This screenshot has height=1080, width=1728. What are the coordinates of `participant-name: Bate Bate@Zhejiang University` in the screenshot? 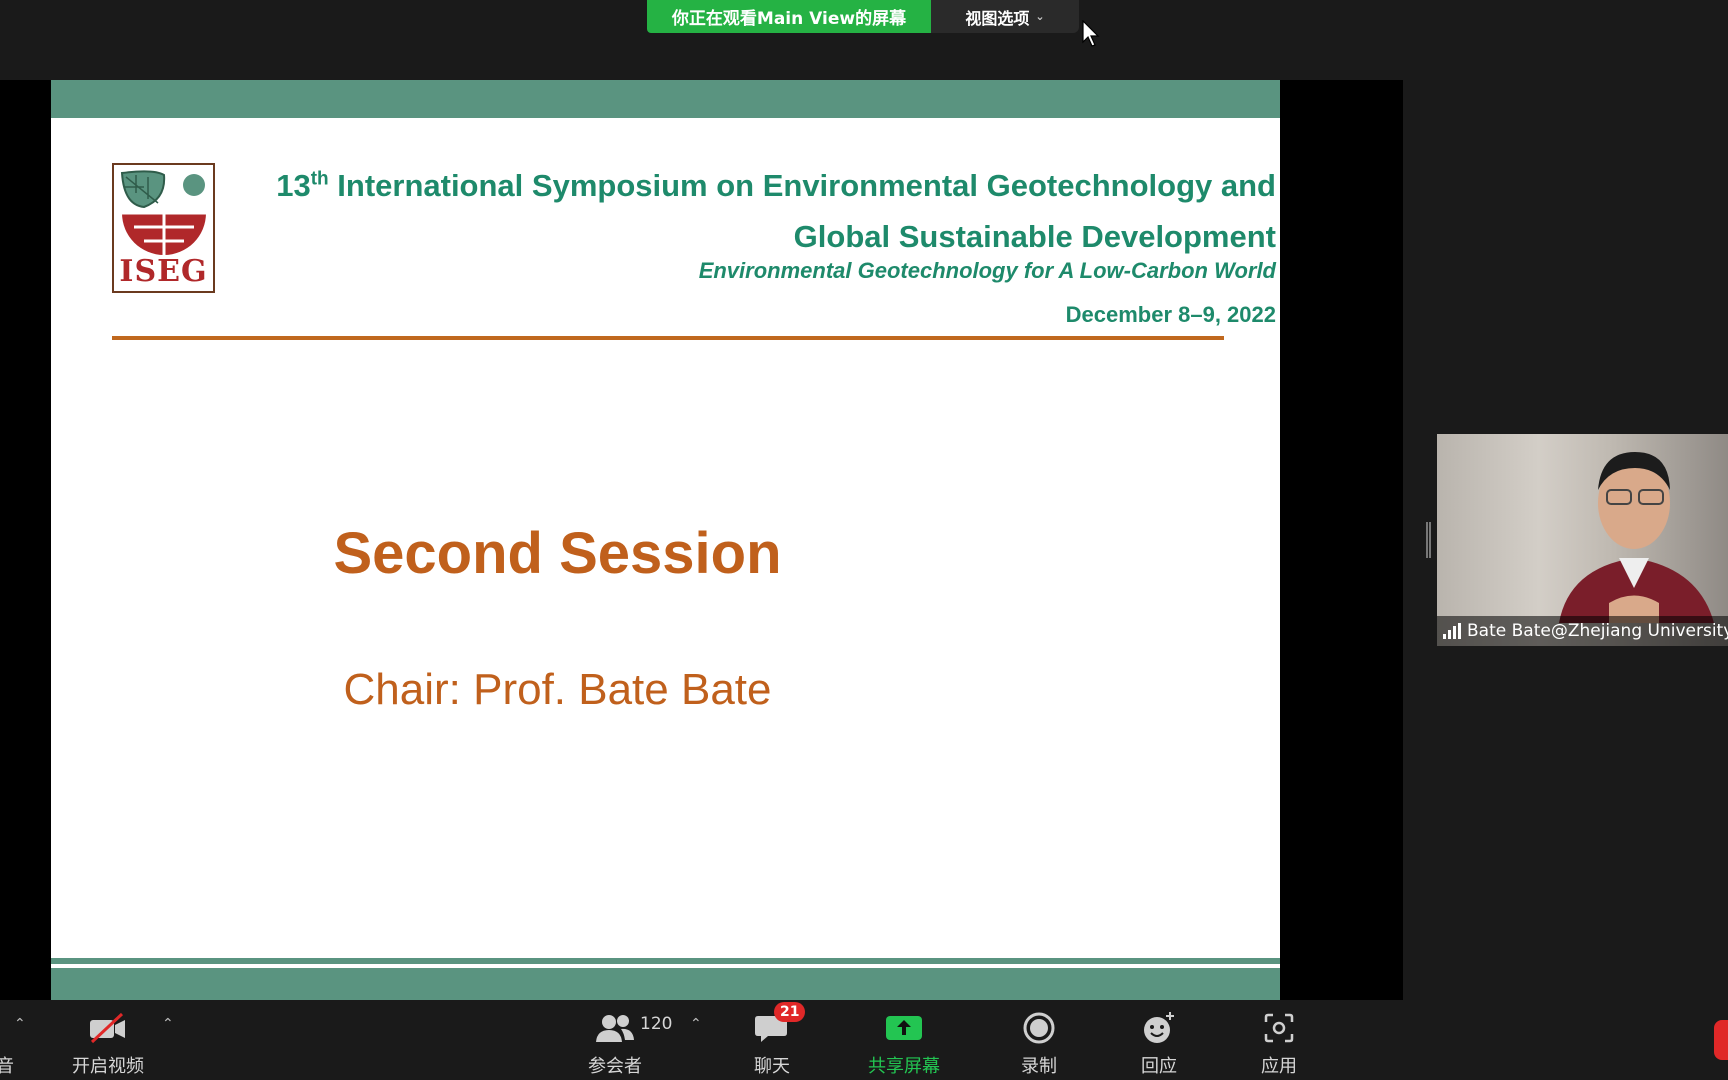 It's located at (1597, 631).